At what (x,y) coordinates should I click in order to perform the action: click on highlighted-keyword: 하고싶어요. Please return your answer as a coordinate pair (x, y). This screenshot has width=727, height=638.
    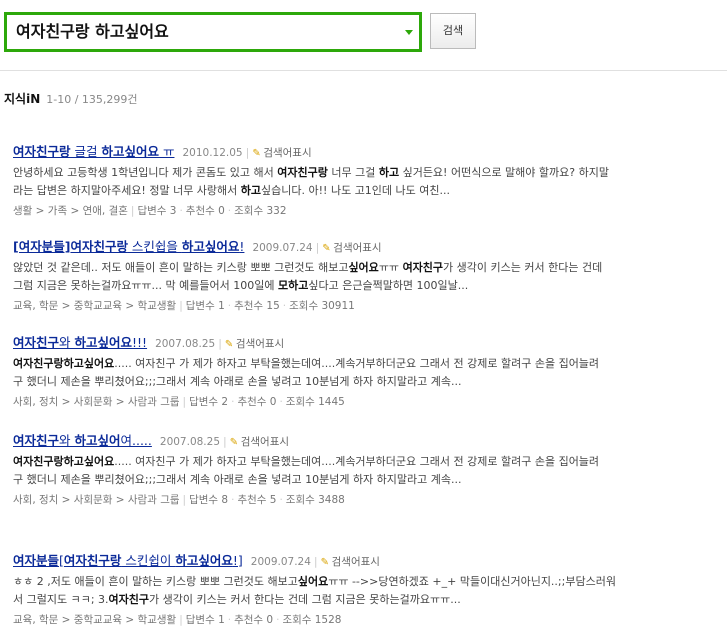
    Looking at the image, I should click on (130, 151).